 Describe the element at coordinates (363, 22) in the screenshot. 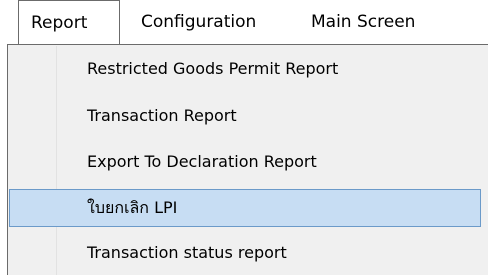

I see `menu-main-screen: Main Screen` at that location.